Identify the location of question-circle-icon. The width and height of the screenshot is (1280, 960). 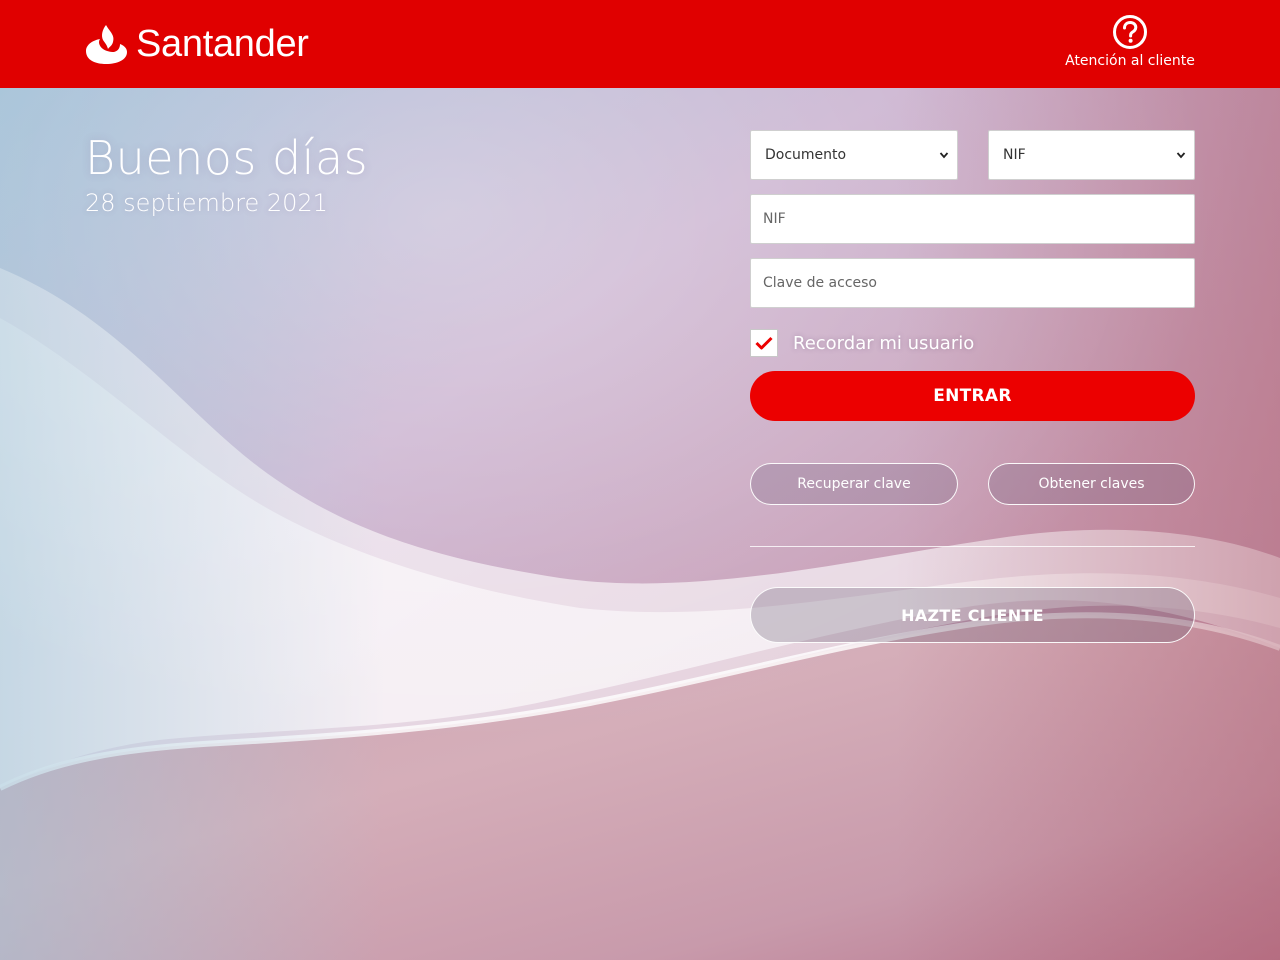
(1130, 32).